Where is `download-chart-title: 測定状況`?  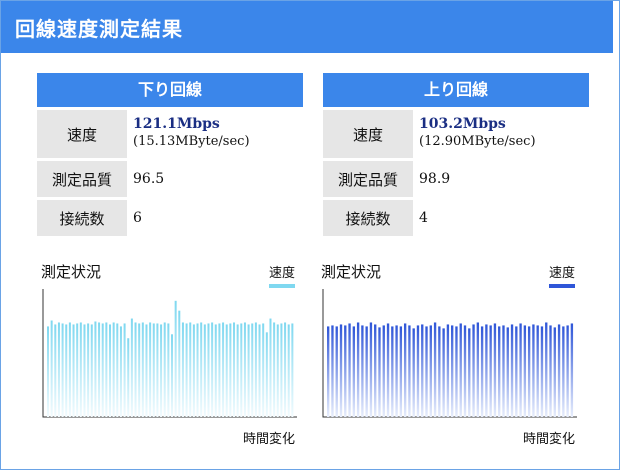 download-chart-title: 測定状況 is located at coordinates (71, 272).